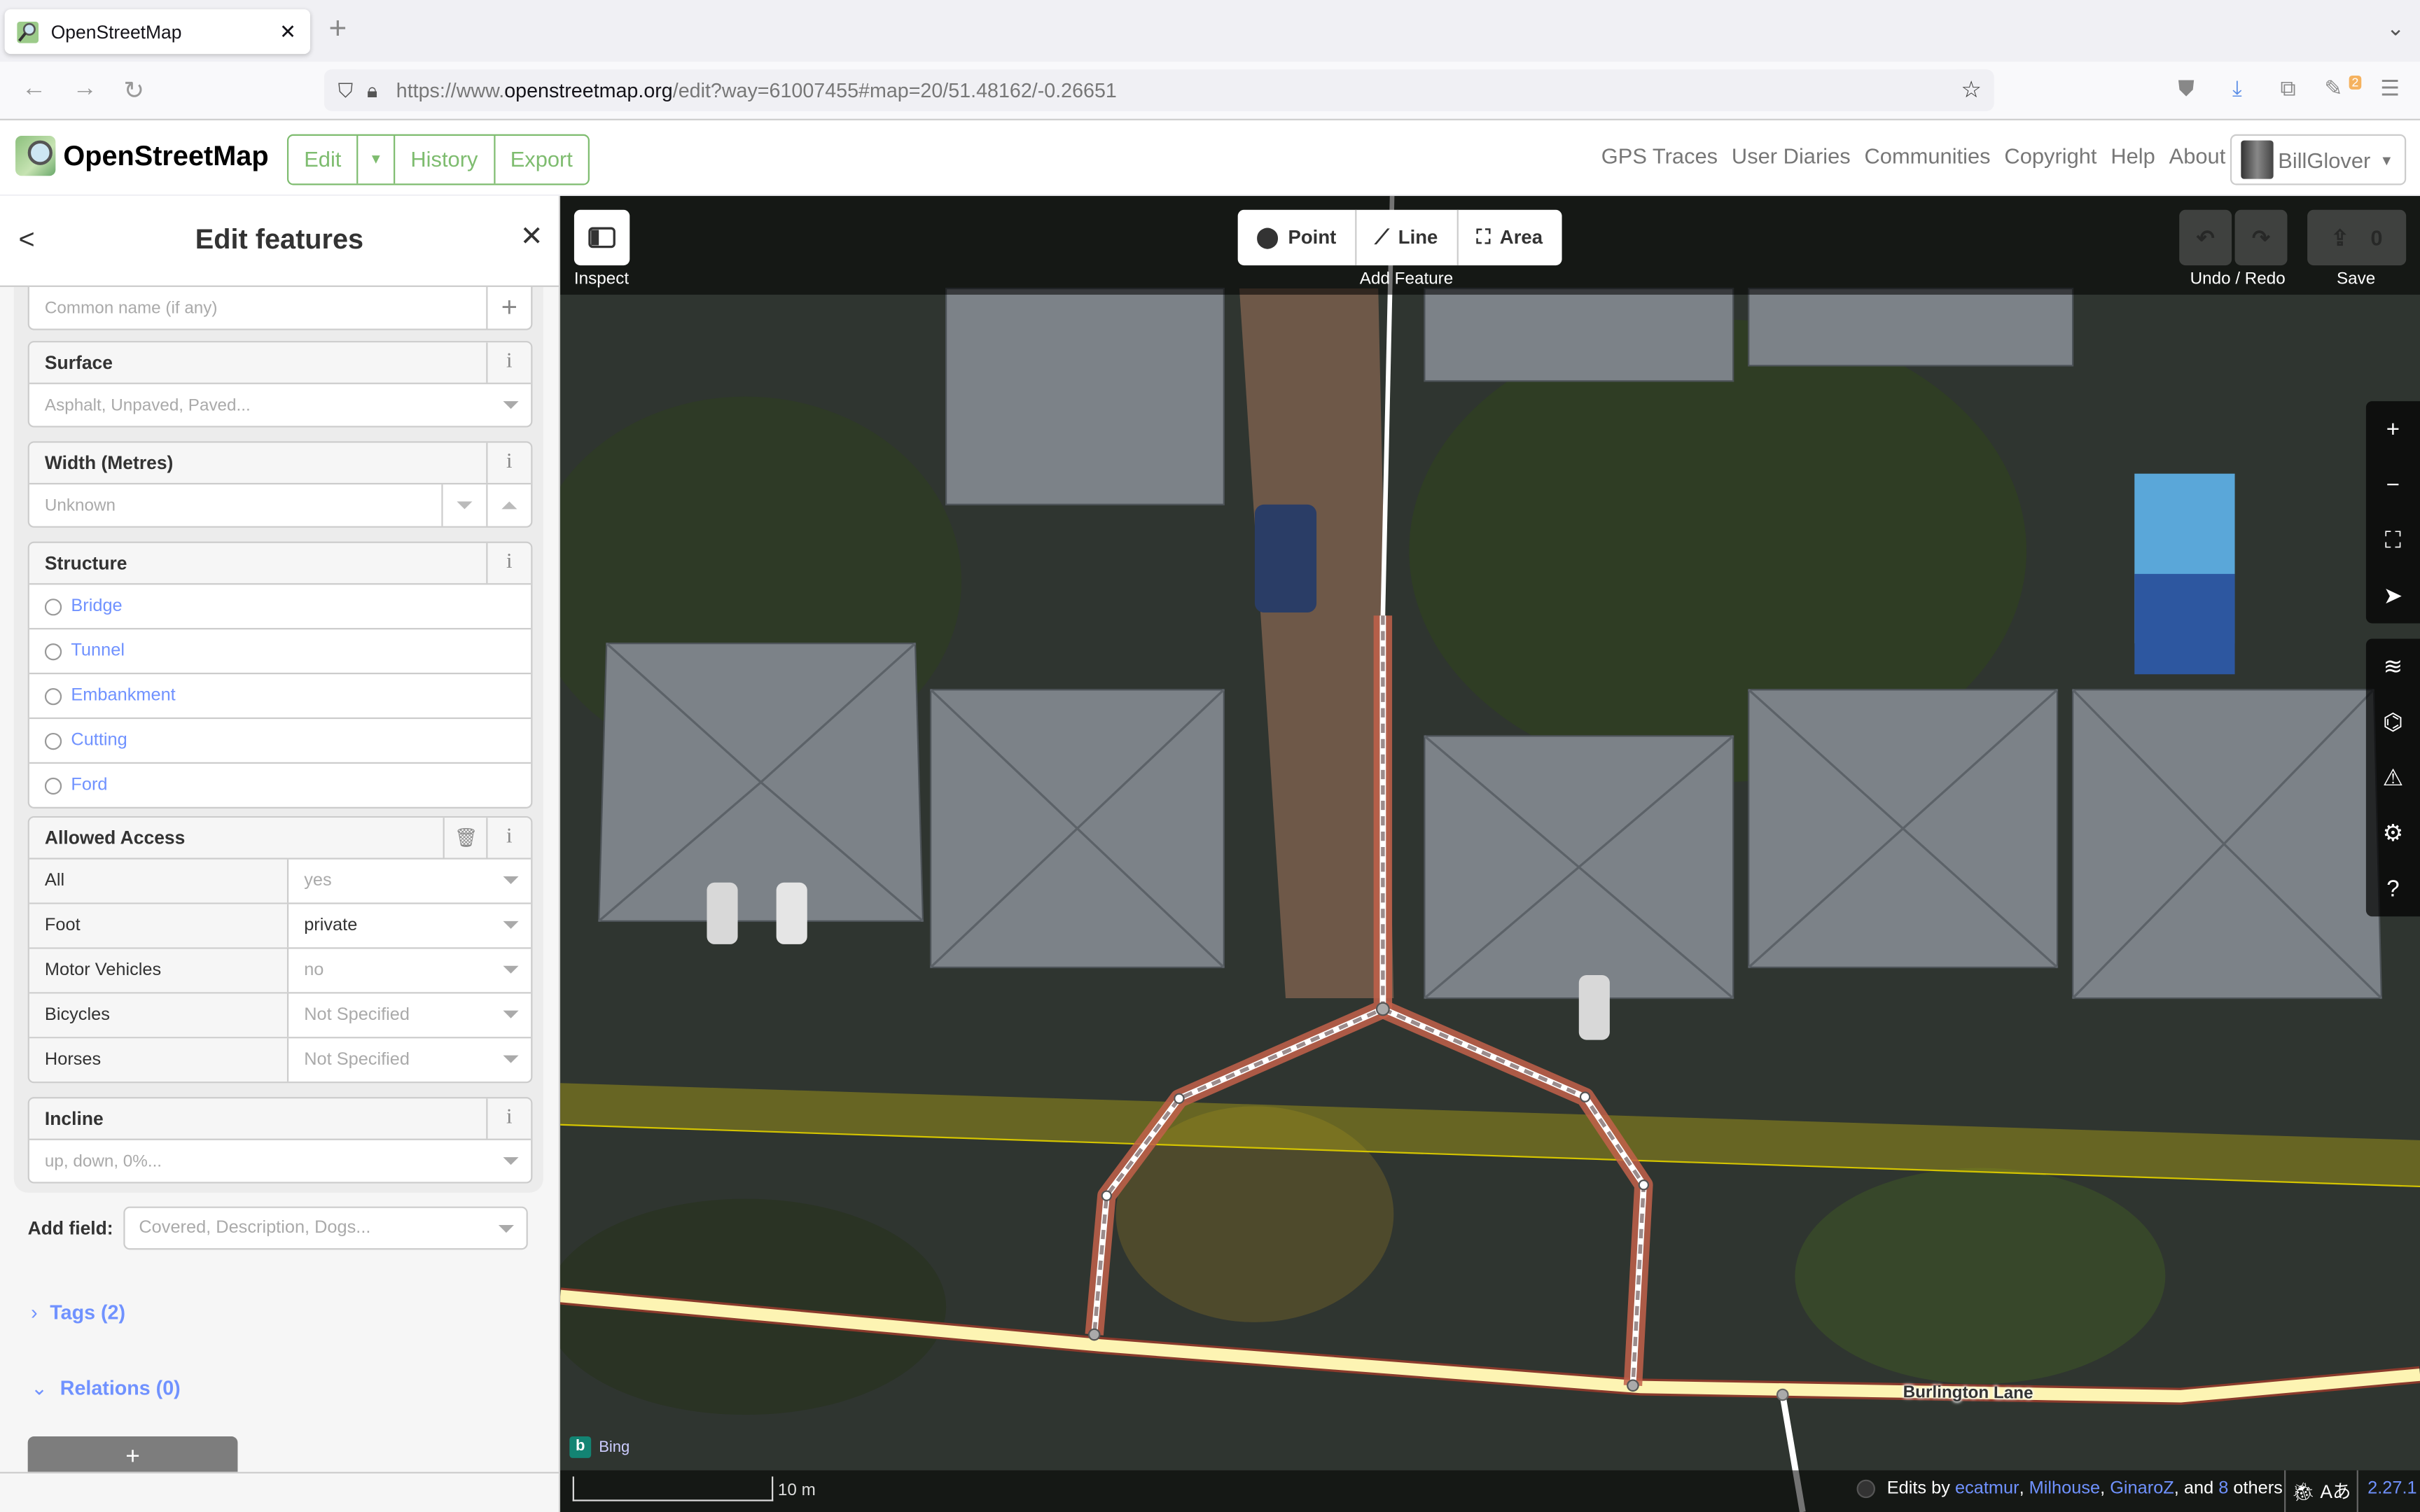  What do you see at coordinates (377, 159) in the screenshot?
I see `edit-dropdown-button: ▼` at bounding box center [377, 159].